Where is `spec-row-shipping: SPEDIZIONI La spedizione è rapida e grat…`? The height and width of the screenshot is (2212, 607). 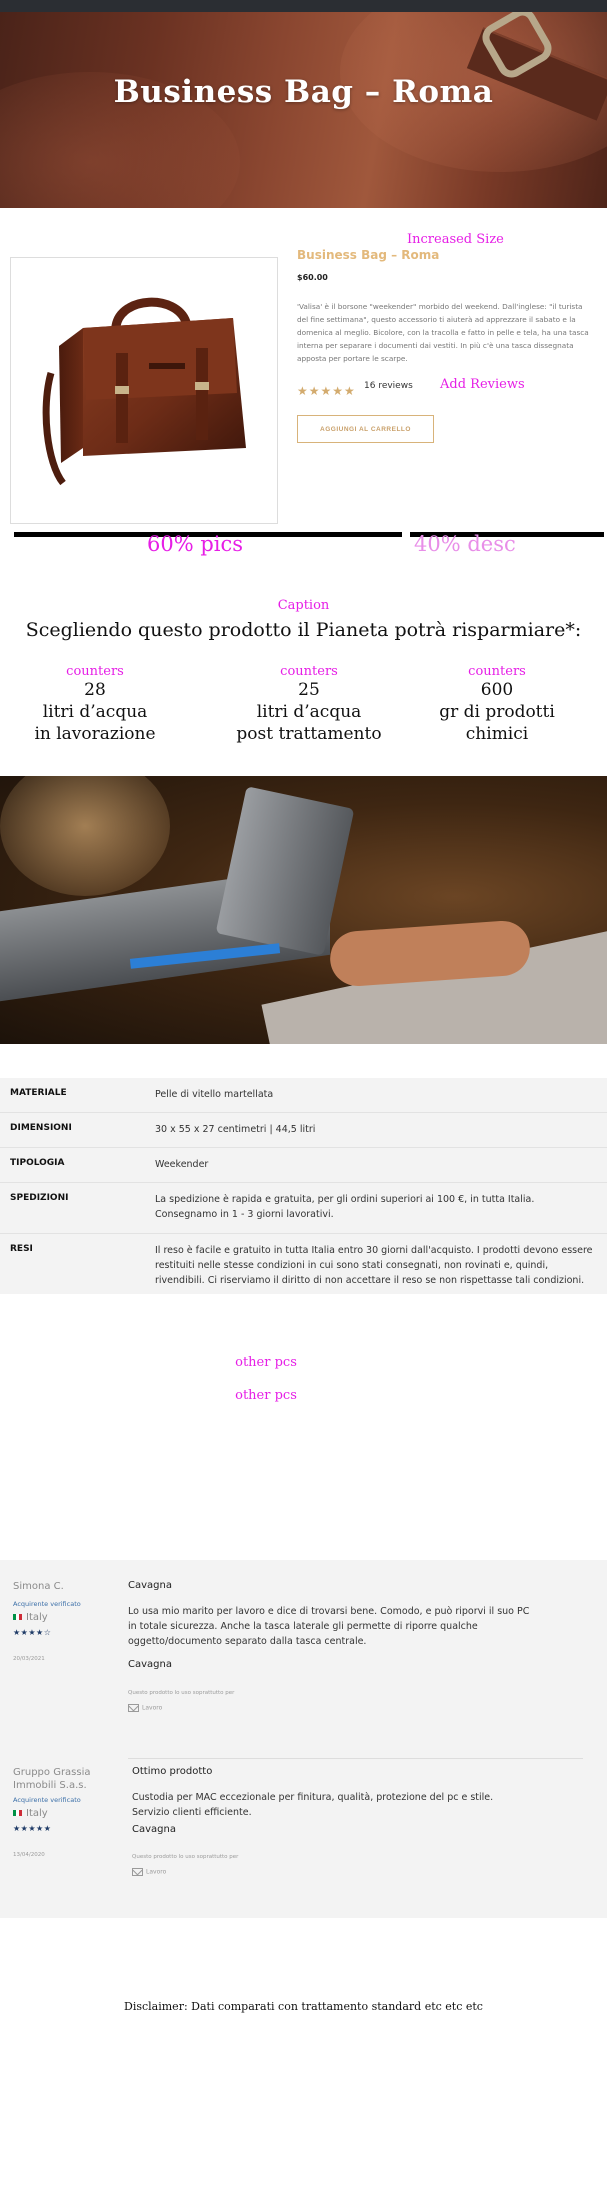 spec-row-shipping: SPEDIZIONI La spedizione è rapida e grat… is located at coordinates (303, 1208).